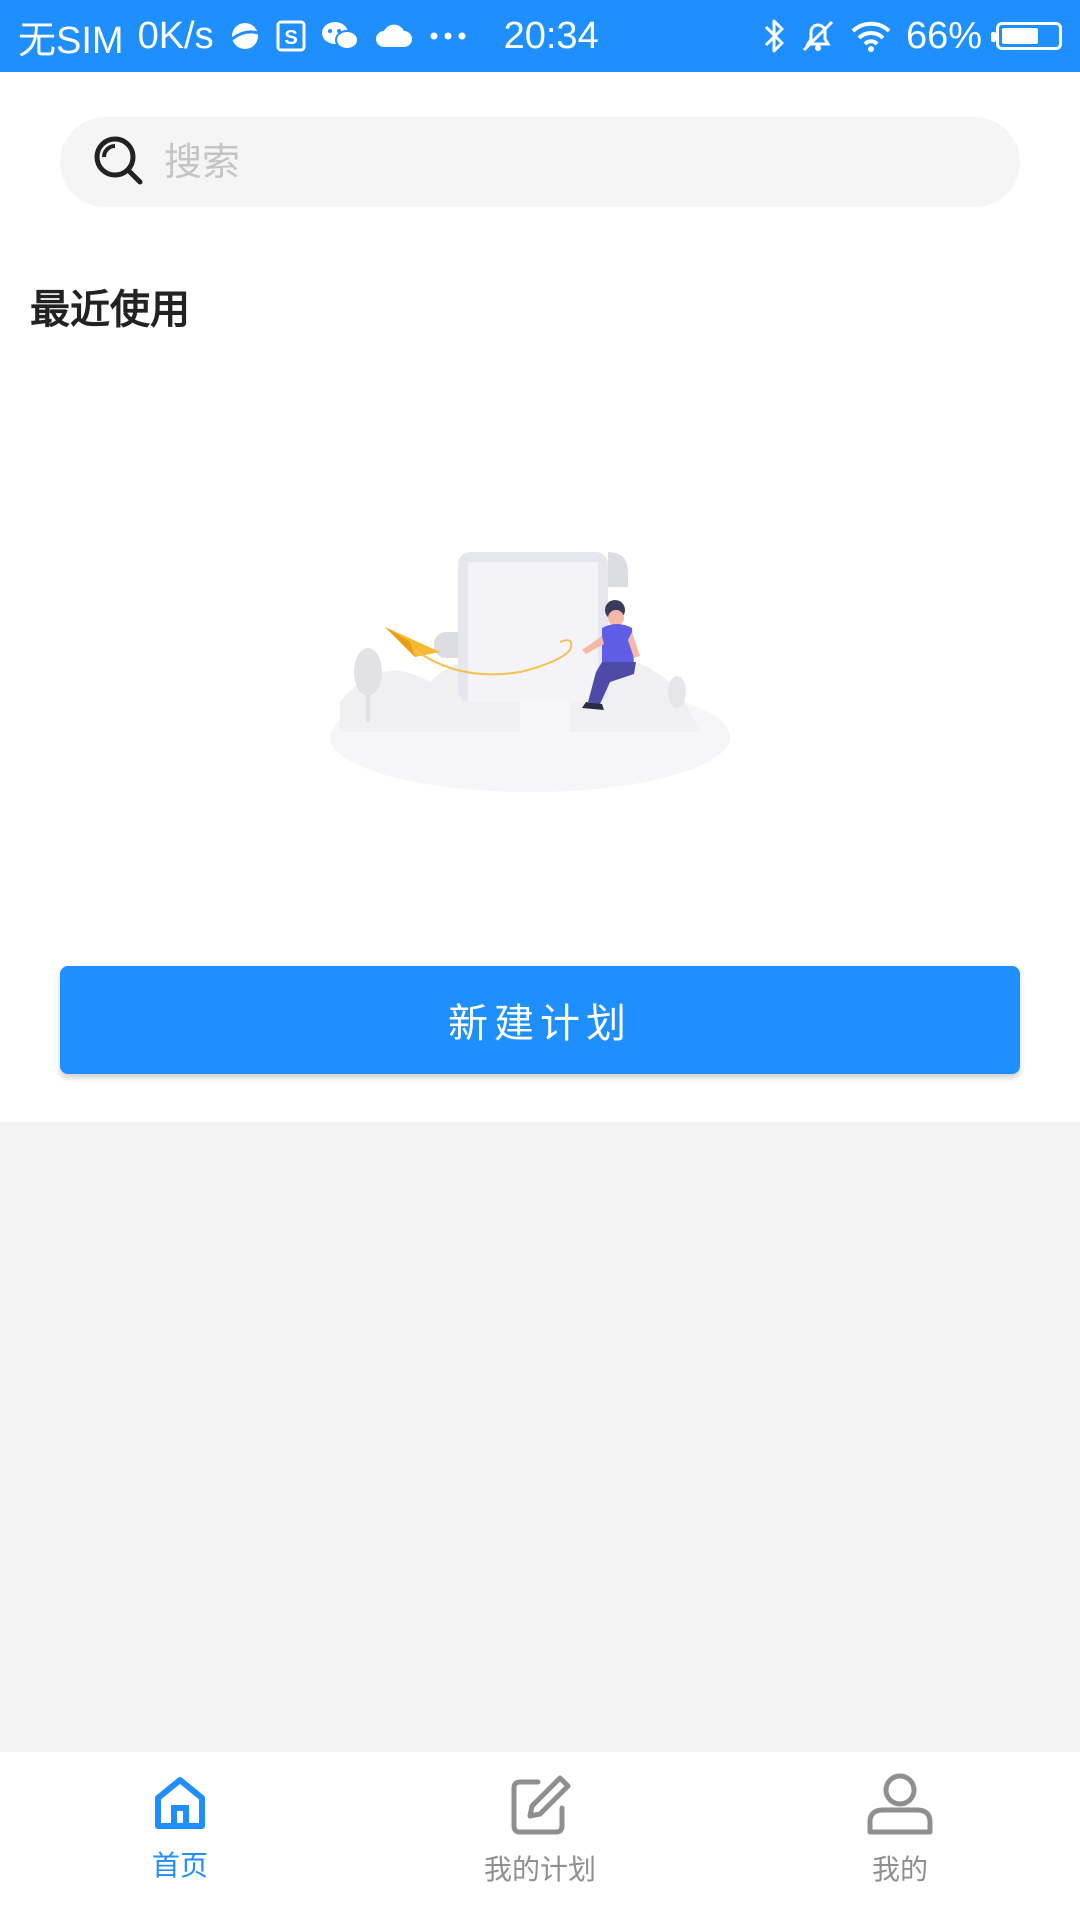 The image size is (1080, 1920). Describe the element at coordinates (818, 36) in the screenshot. I see `bell-off-icon` at that location.